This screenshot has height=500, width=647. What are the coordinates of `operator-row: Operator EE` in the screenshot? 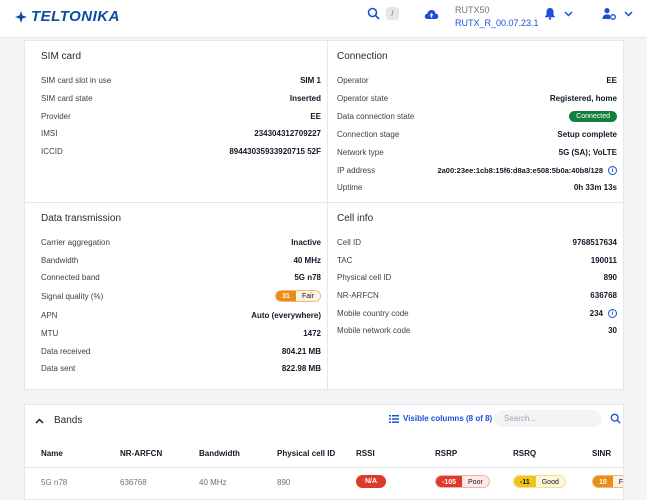 It's located at (477, 80).